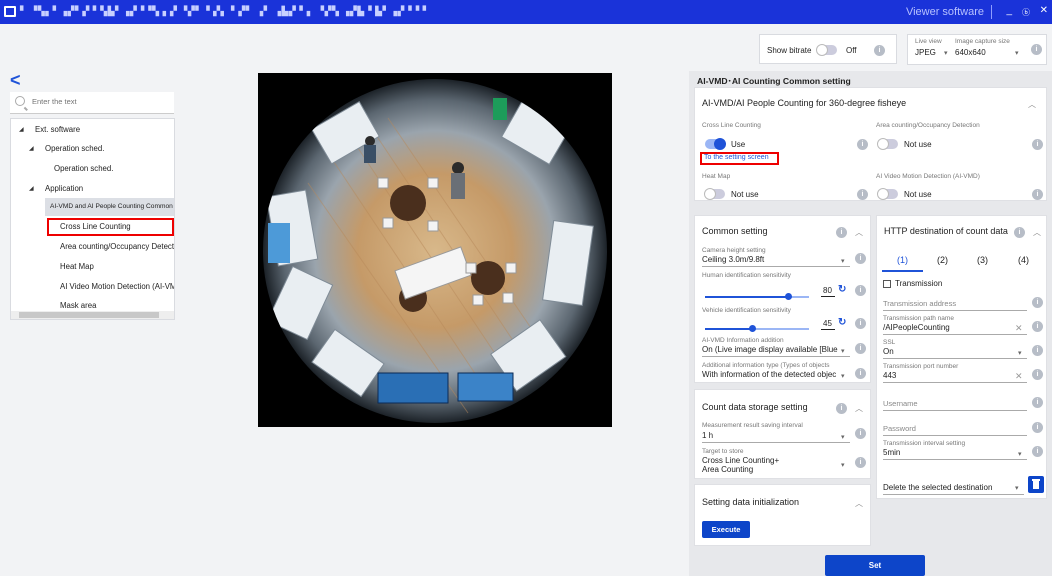 The height and width of the screenshot is (576, 1052). I want to click on ssl-value: On, so click(888, 351).